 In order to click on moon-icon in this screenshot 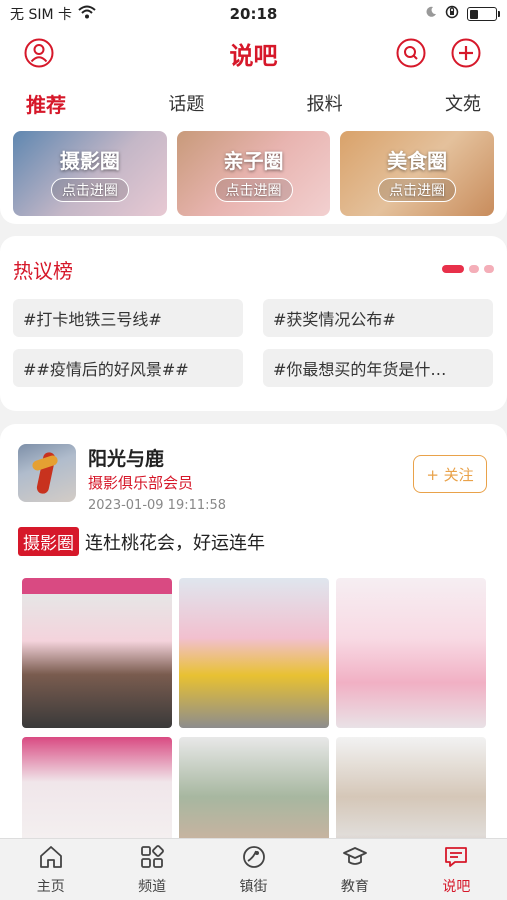, I will do `click(431, 14)`.